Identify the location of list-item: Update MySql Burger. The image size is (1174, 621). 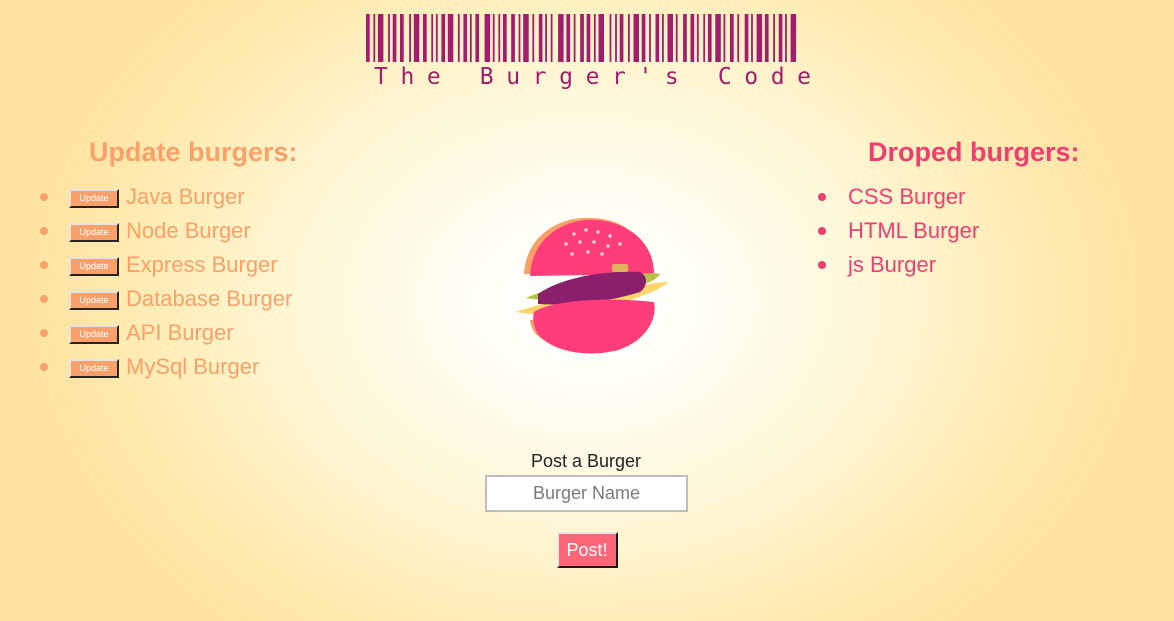
(200, 367).